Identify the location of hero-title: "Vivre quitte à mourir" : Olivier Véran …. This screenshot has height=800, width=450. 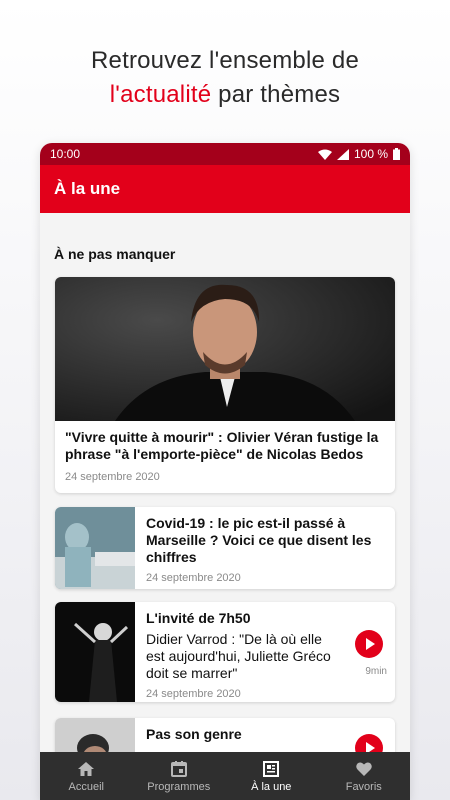
(222, 445).